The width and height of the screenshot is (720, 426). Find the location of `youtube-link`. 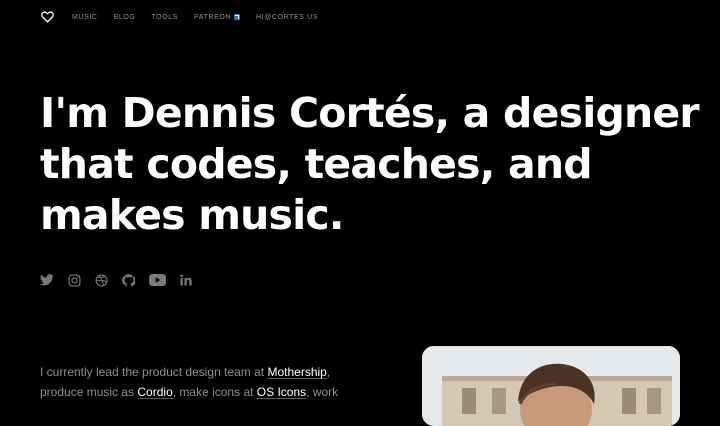

youtube-link is located at coordinates (157, 280).